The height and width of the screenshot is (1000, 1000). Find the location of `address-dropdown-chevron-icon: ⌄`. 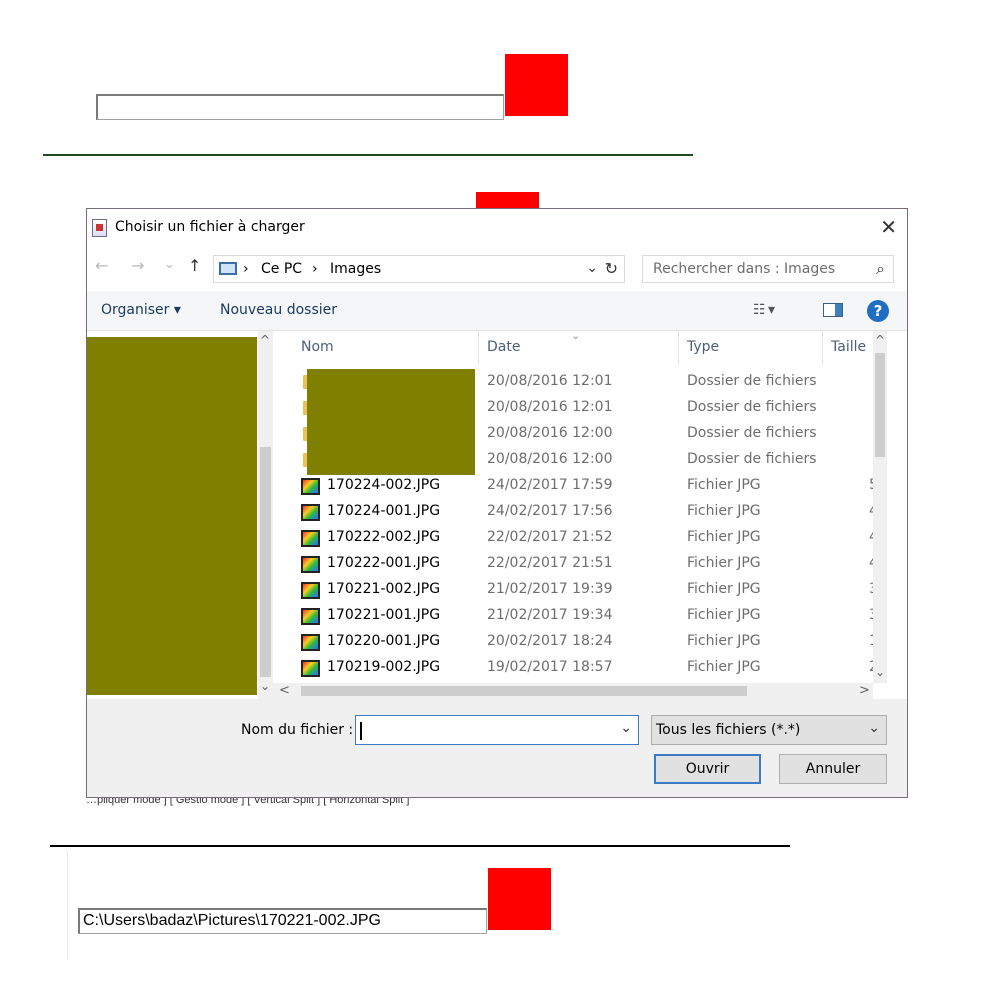

address-dropdown-chevron-icon: ⌄ is located at coordinates (592, 268).